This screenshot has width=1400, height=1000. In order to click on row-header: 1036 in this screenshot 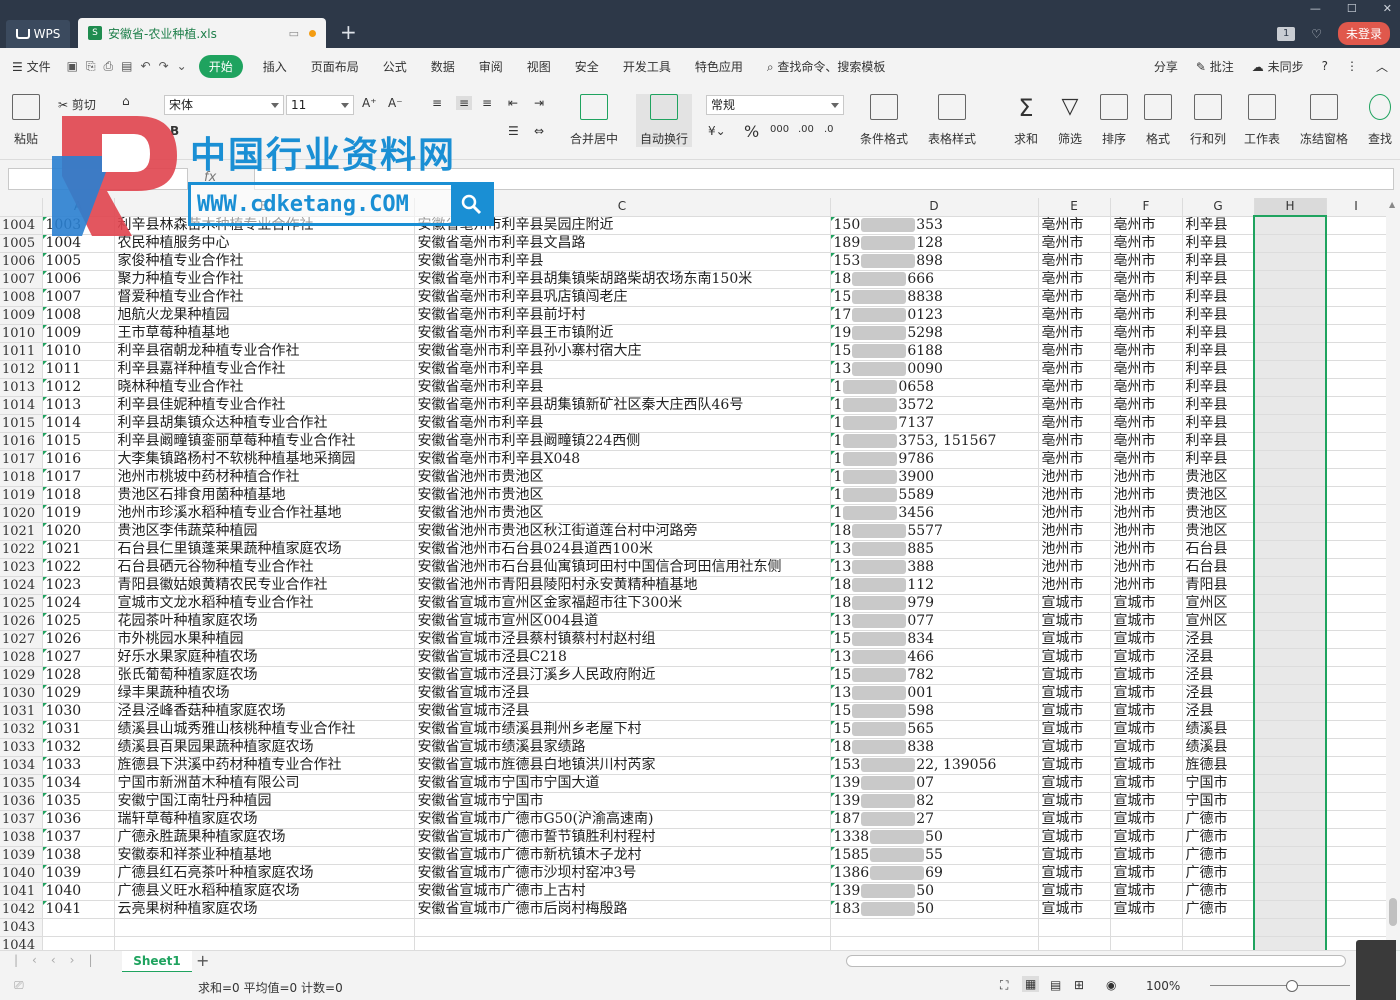, I will do `click(21, 801)`.